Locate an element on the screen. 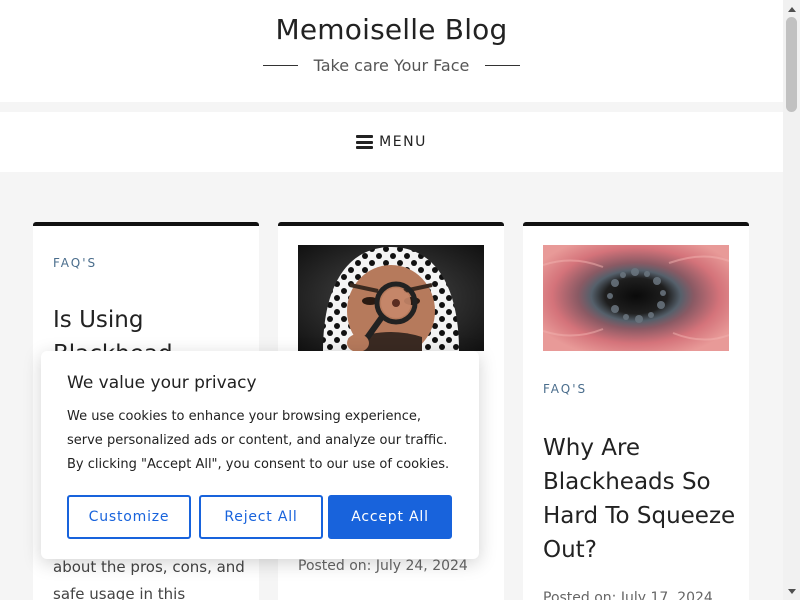 This screenshot has height=600, width=800. scroll-up-arrow-icon is located at coordinates (791, 8).